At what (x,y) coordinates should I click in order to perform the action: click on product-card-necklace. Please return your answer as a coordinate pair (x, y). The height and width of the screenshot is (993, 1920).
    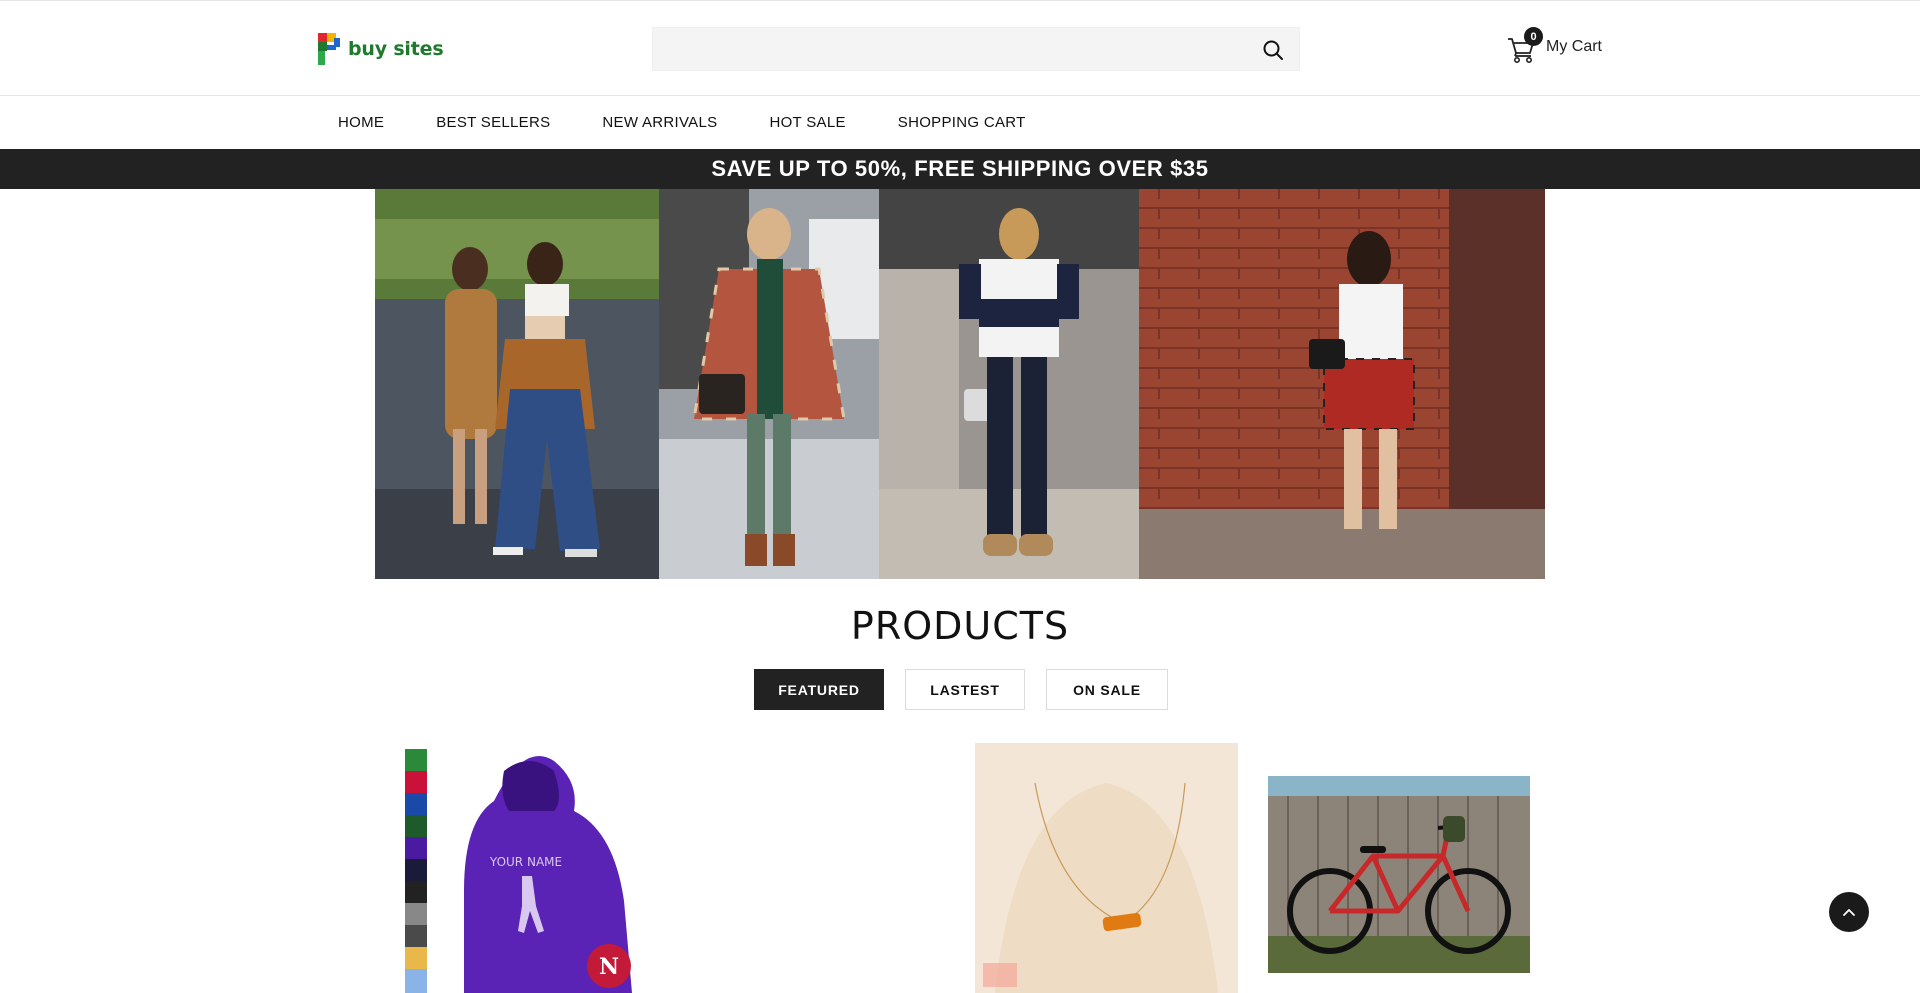
    Looking at the image, I should click on (1106, 868).